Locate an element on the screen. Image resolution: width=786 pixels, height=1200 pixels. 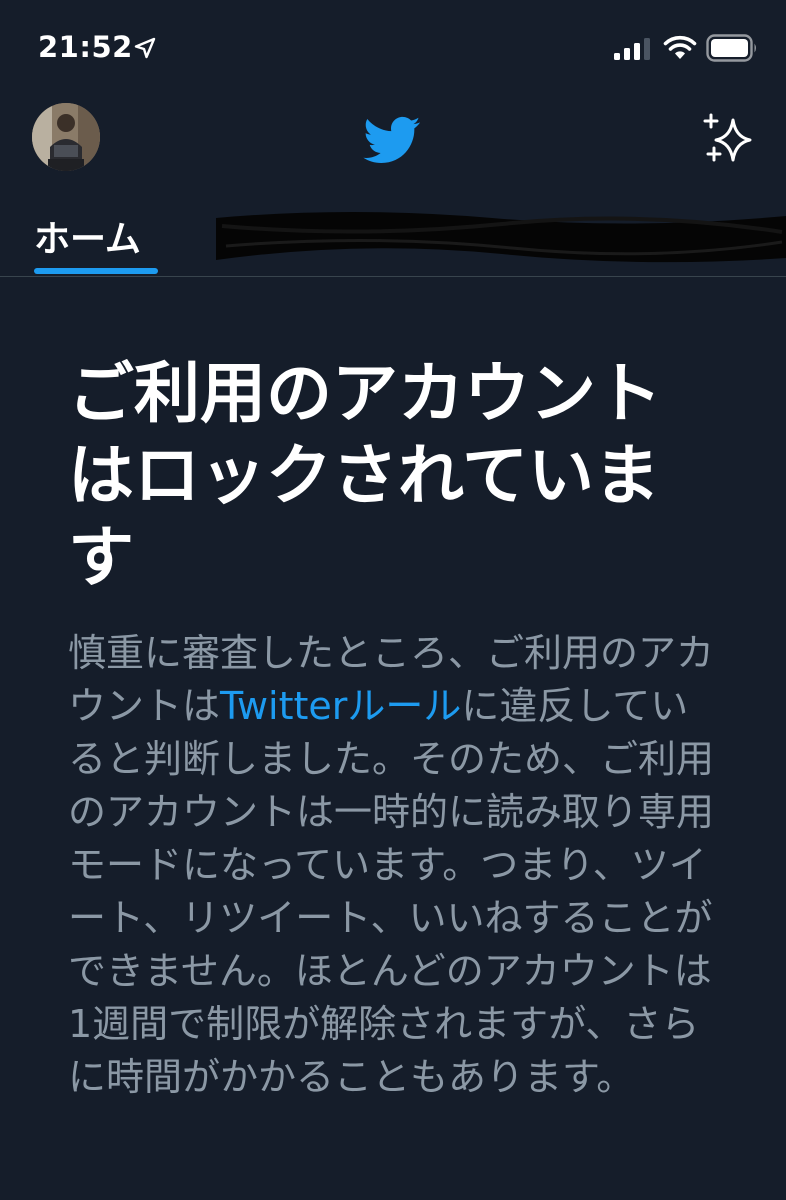
status-time: 21:52 is located at coordinates (85, 47).